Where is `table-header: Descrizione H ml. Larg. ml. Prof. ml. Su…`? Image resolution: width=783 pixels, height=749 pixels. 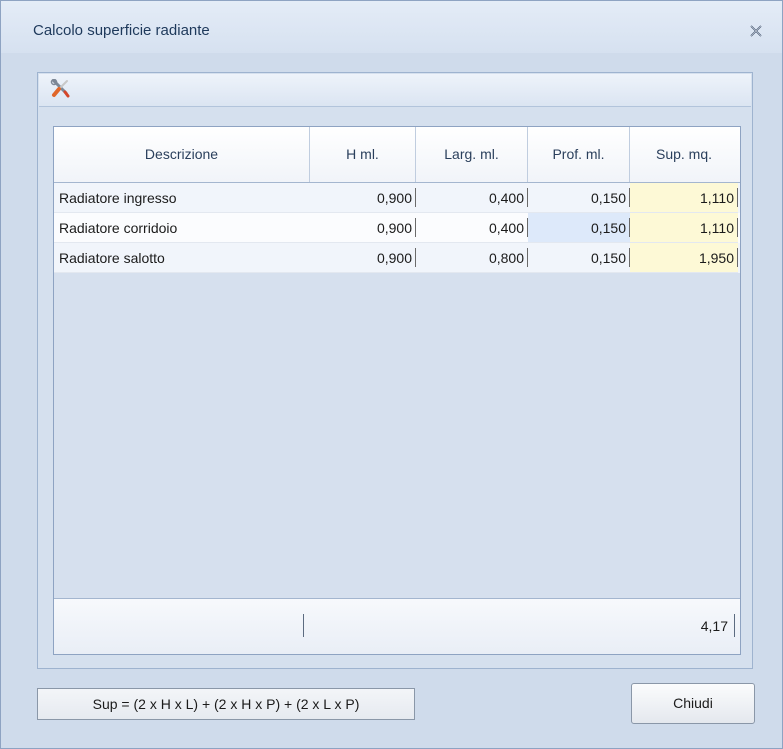
table-header: Descrizione H ml. Larg. ml. Prof. ml. Su… is located at coordinates (397, 155).